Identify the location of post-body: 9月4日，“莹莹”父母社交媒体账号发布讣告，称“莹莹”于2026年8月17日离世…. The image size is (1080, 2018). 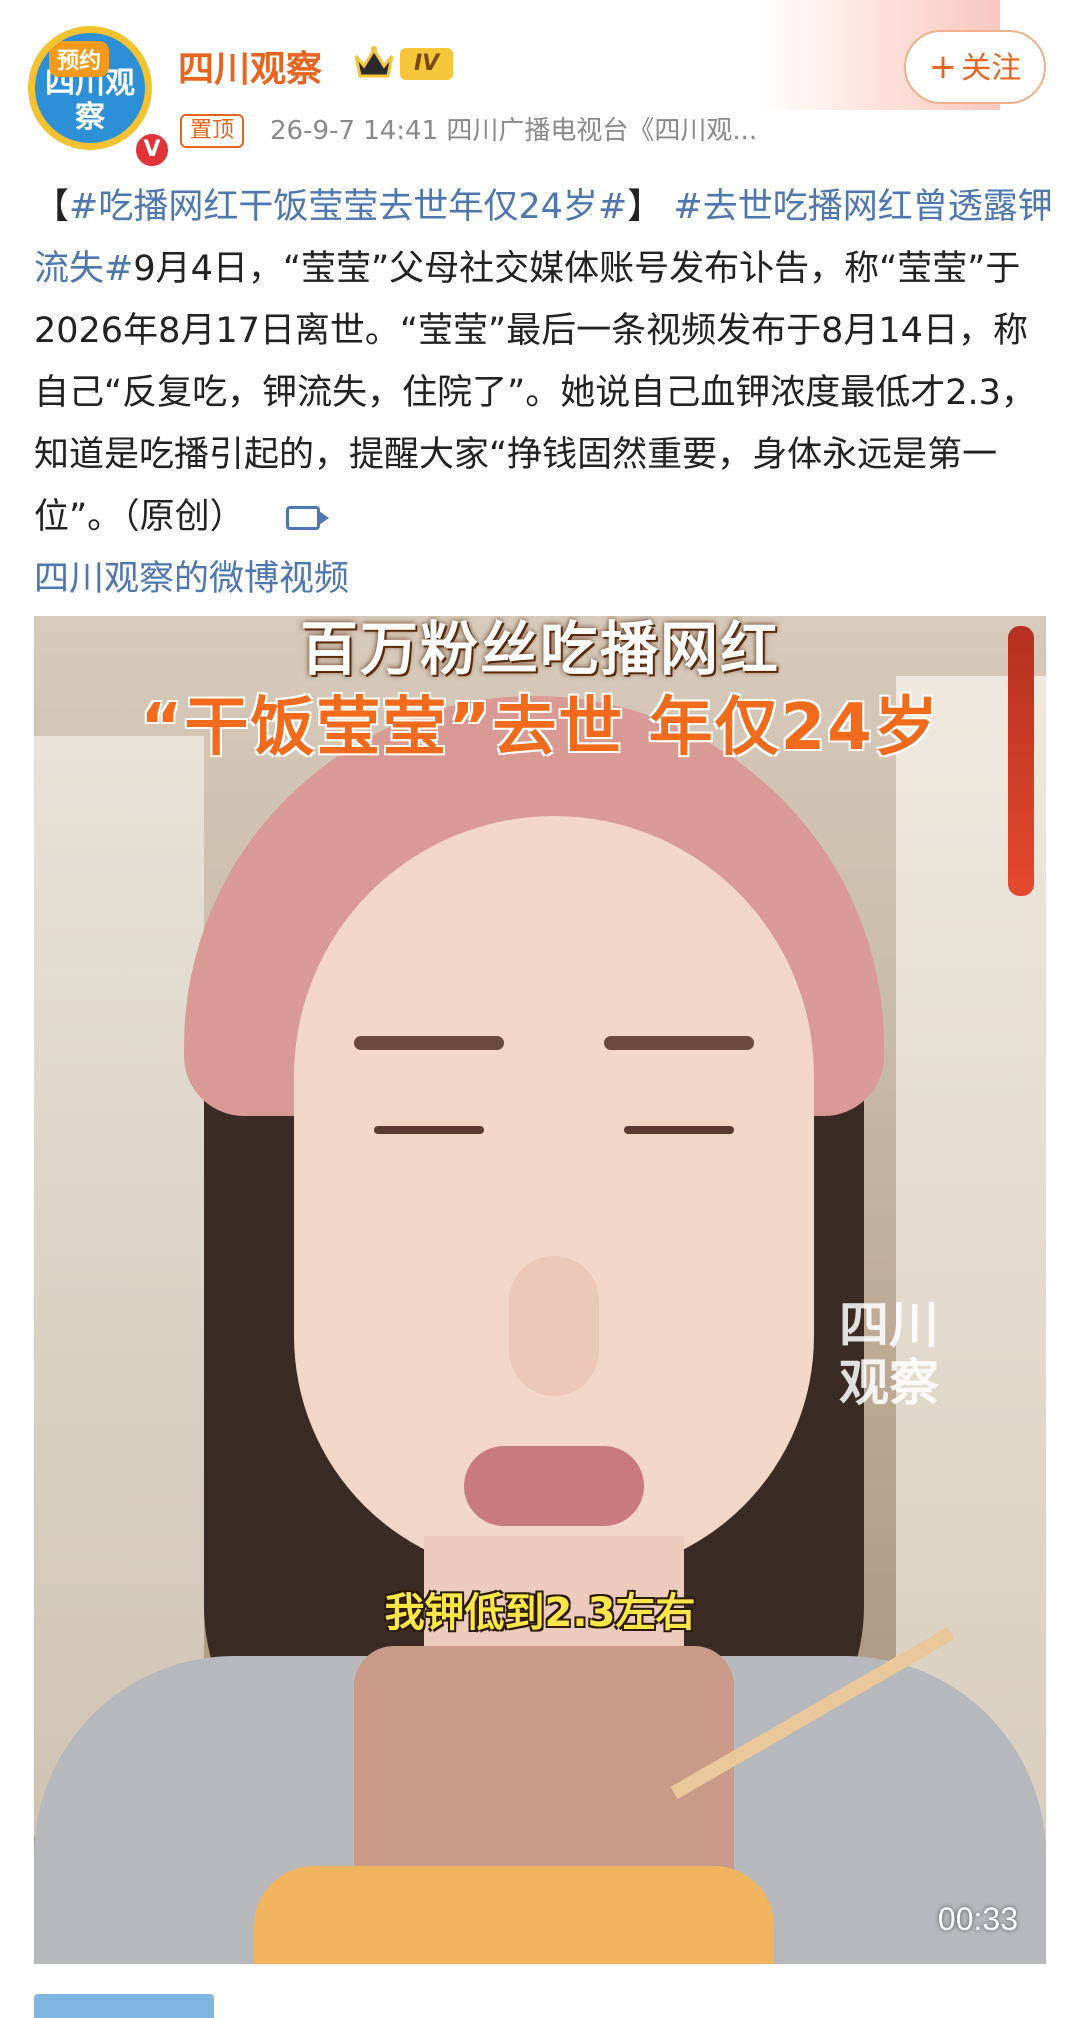
(535, 393).